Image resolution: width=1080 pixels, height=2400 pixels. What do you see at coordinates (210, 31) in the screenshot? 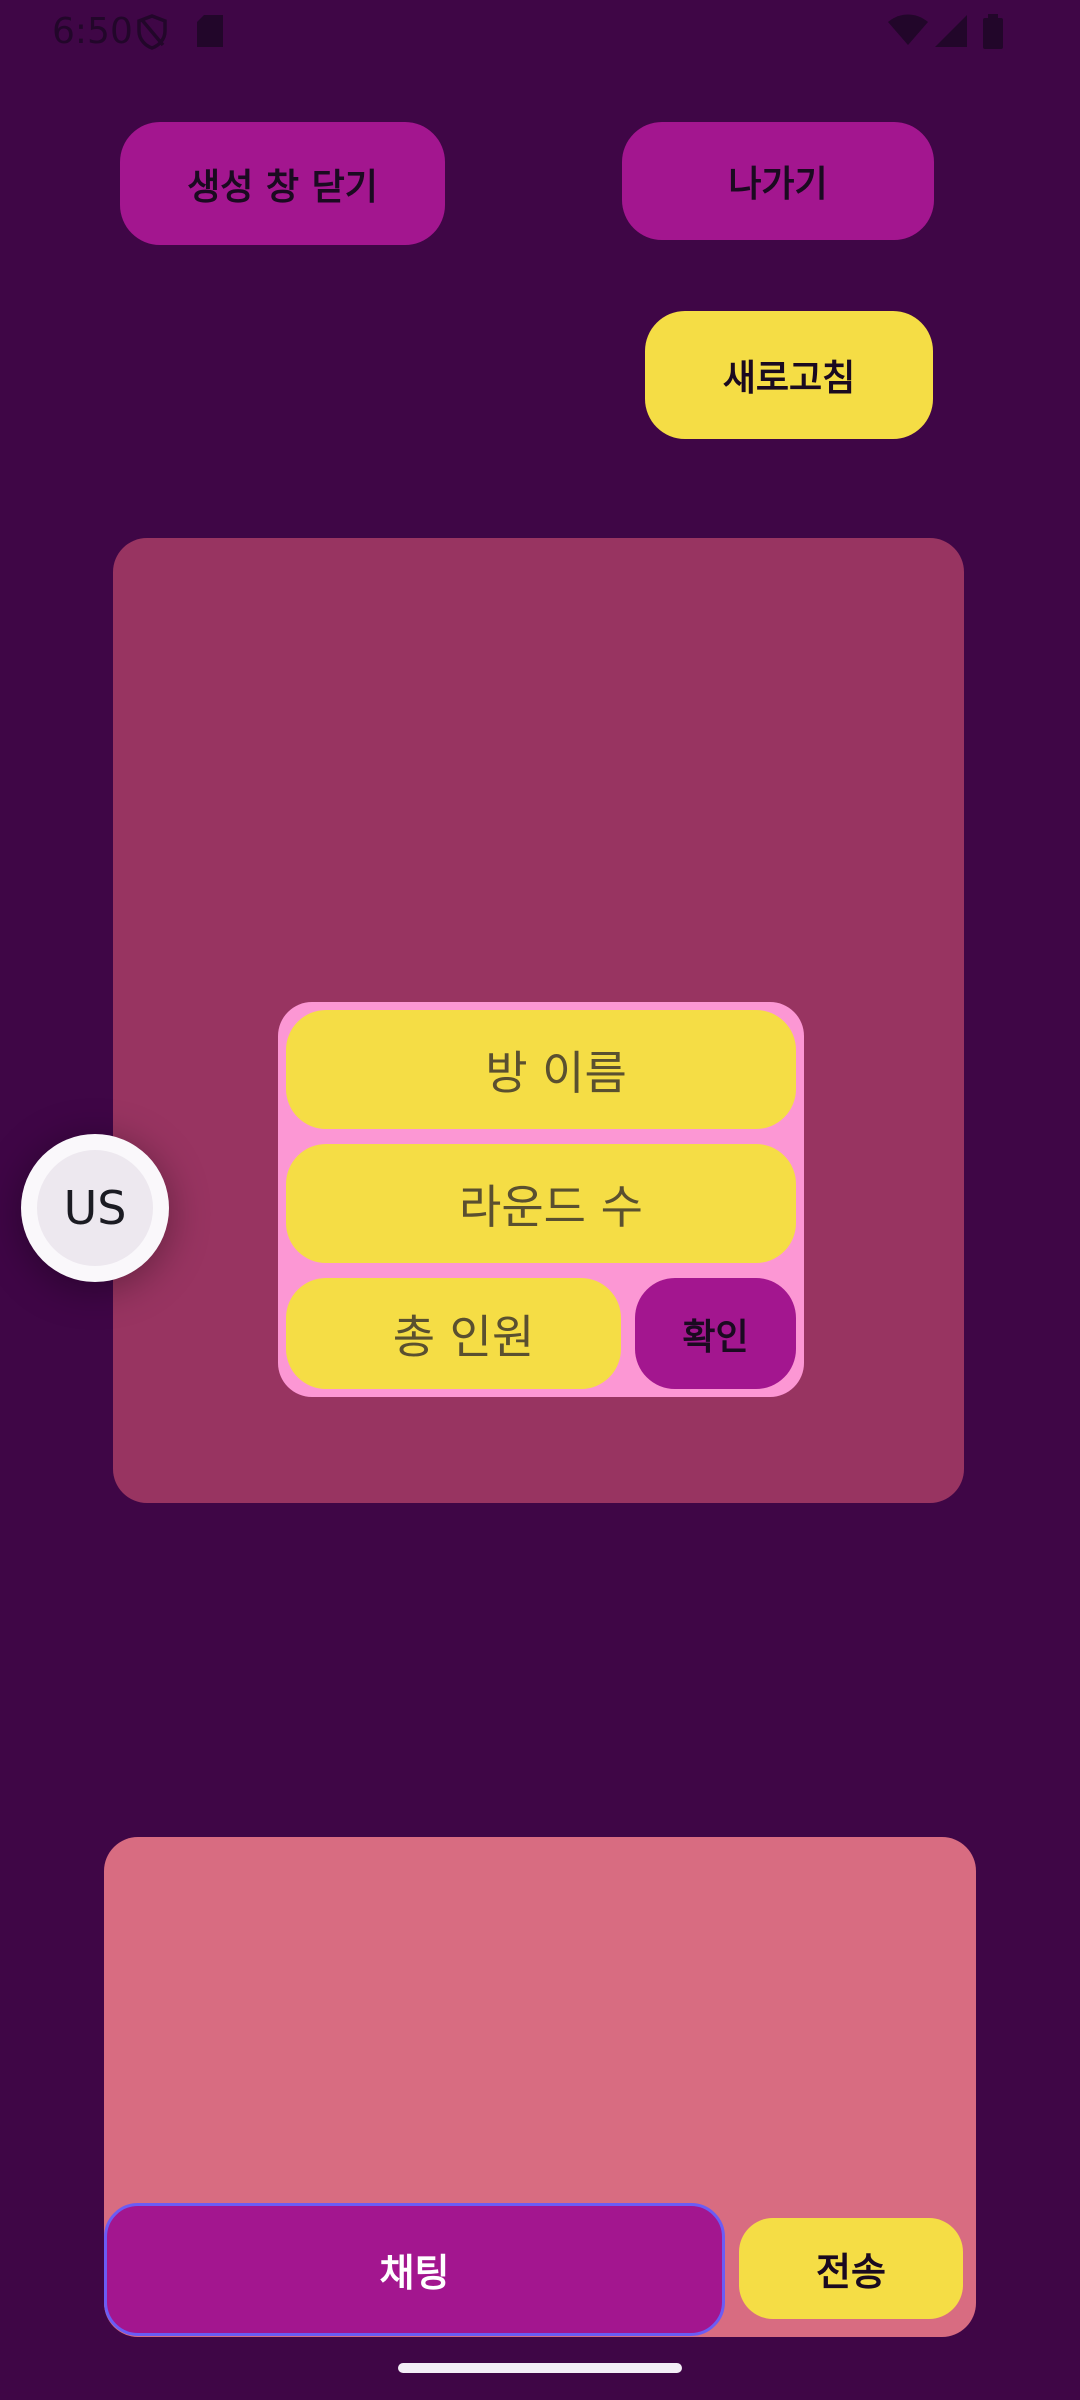
I see `sd-card-icon` at bounding box center [210, 31].